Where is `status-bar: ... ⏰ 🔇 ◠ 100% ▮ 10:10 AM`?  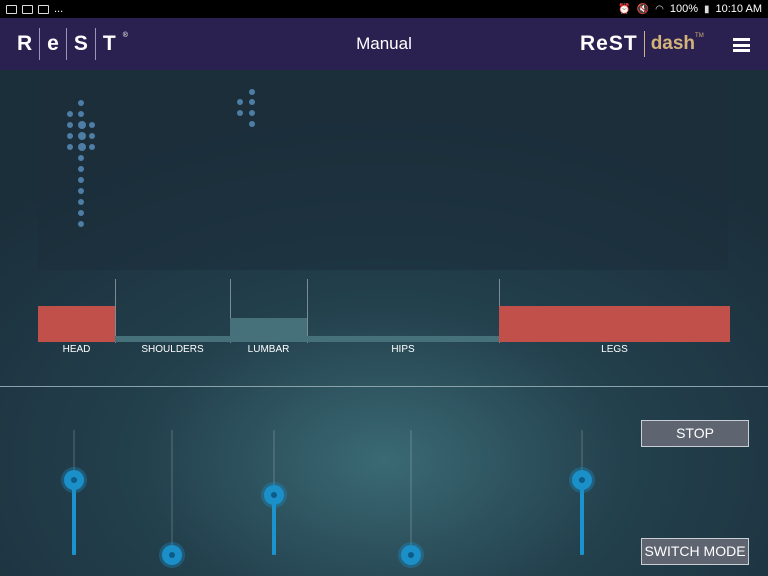
status-bar: ... ⏰ 🔇 ◠ 100% ▮ 10:10 AM is located at coordinates (384, 9).